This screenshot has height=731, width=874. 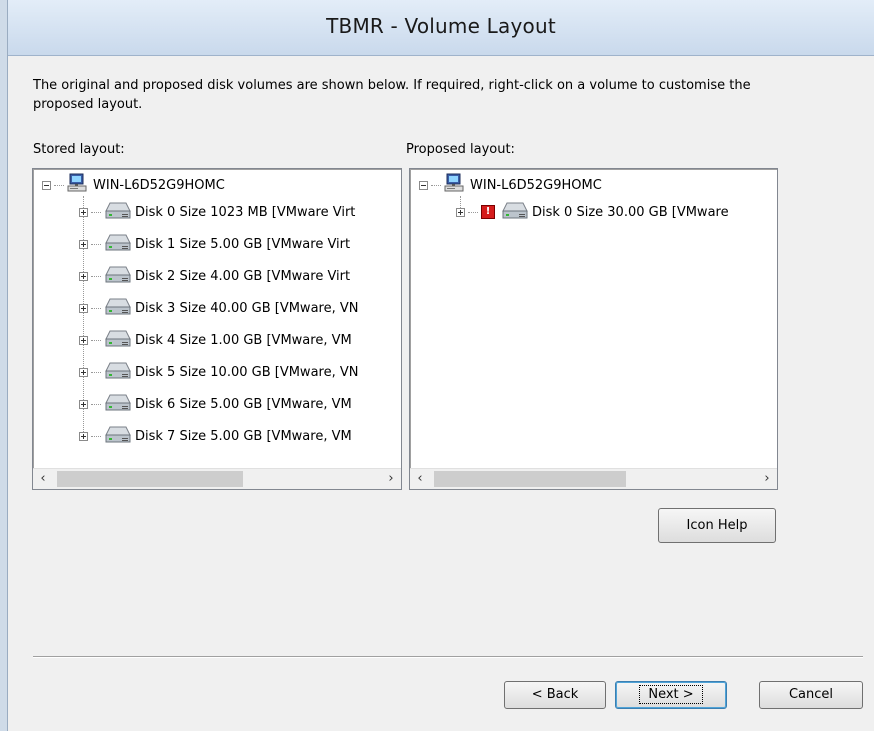 I want to click on disk-tree-node: ! Disk 0 Size 30.00 GB [VMware, so click(x=592, y=212).